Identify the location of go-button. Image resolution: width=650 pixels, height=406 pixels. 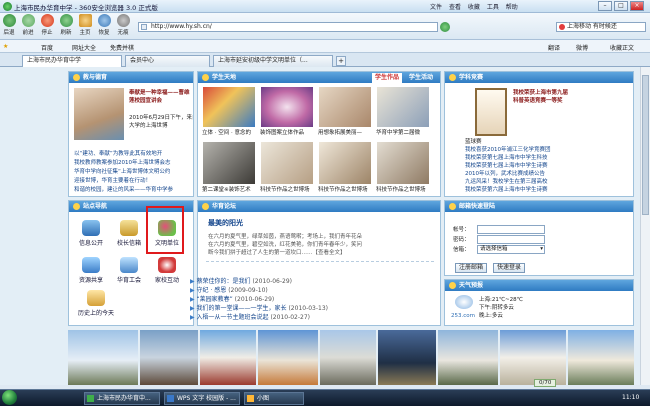
(445, 27).